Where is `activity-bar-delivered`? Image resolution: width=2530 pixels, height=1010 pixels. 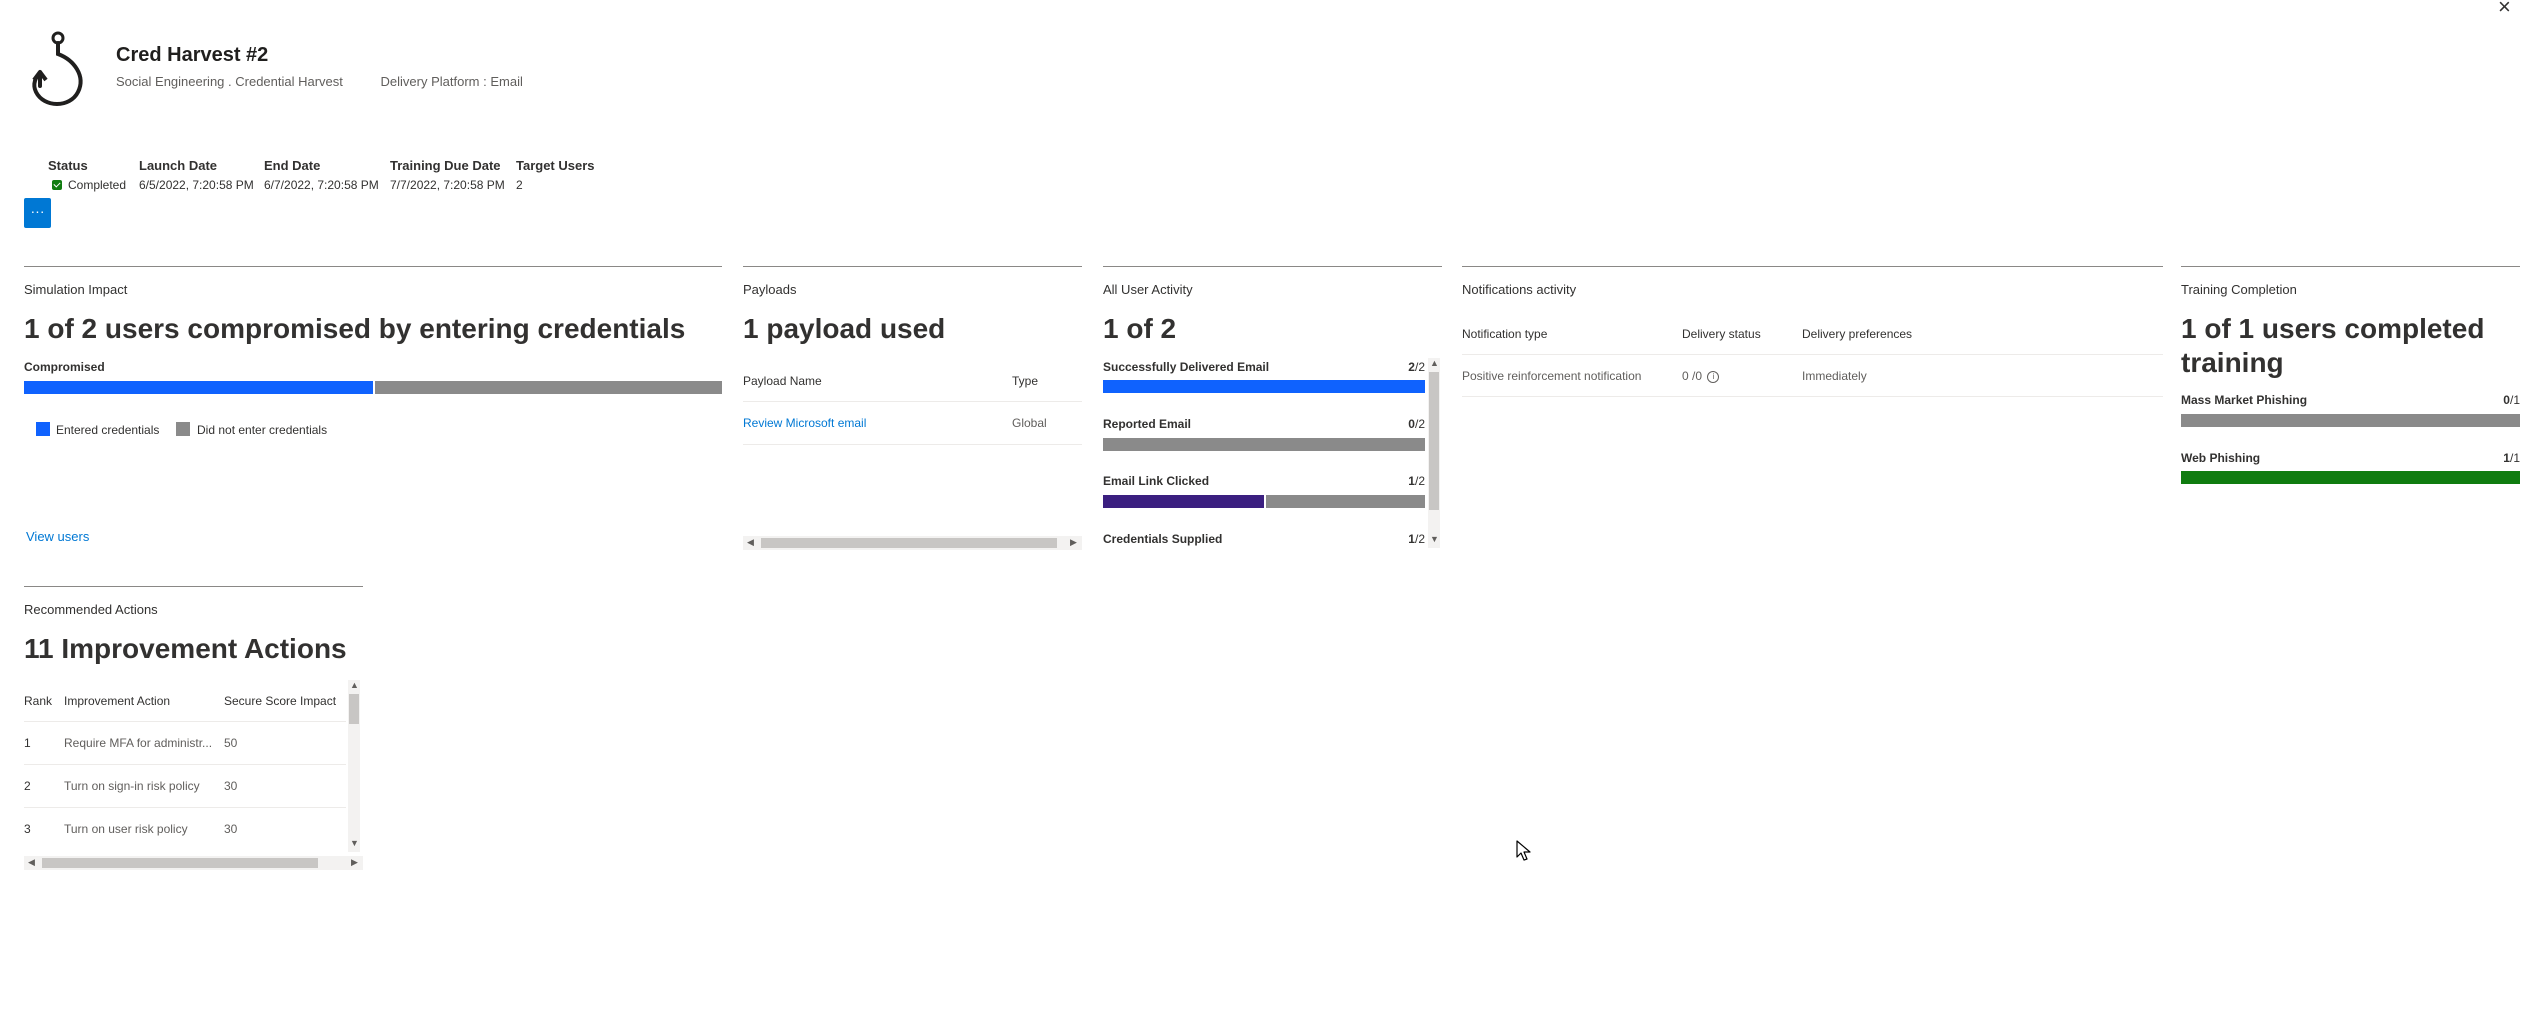 activity-bar-delivered is located at coordinates (1264, 386).